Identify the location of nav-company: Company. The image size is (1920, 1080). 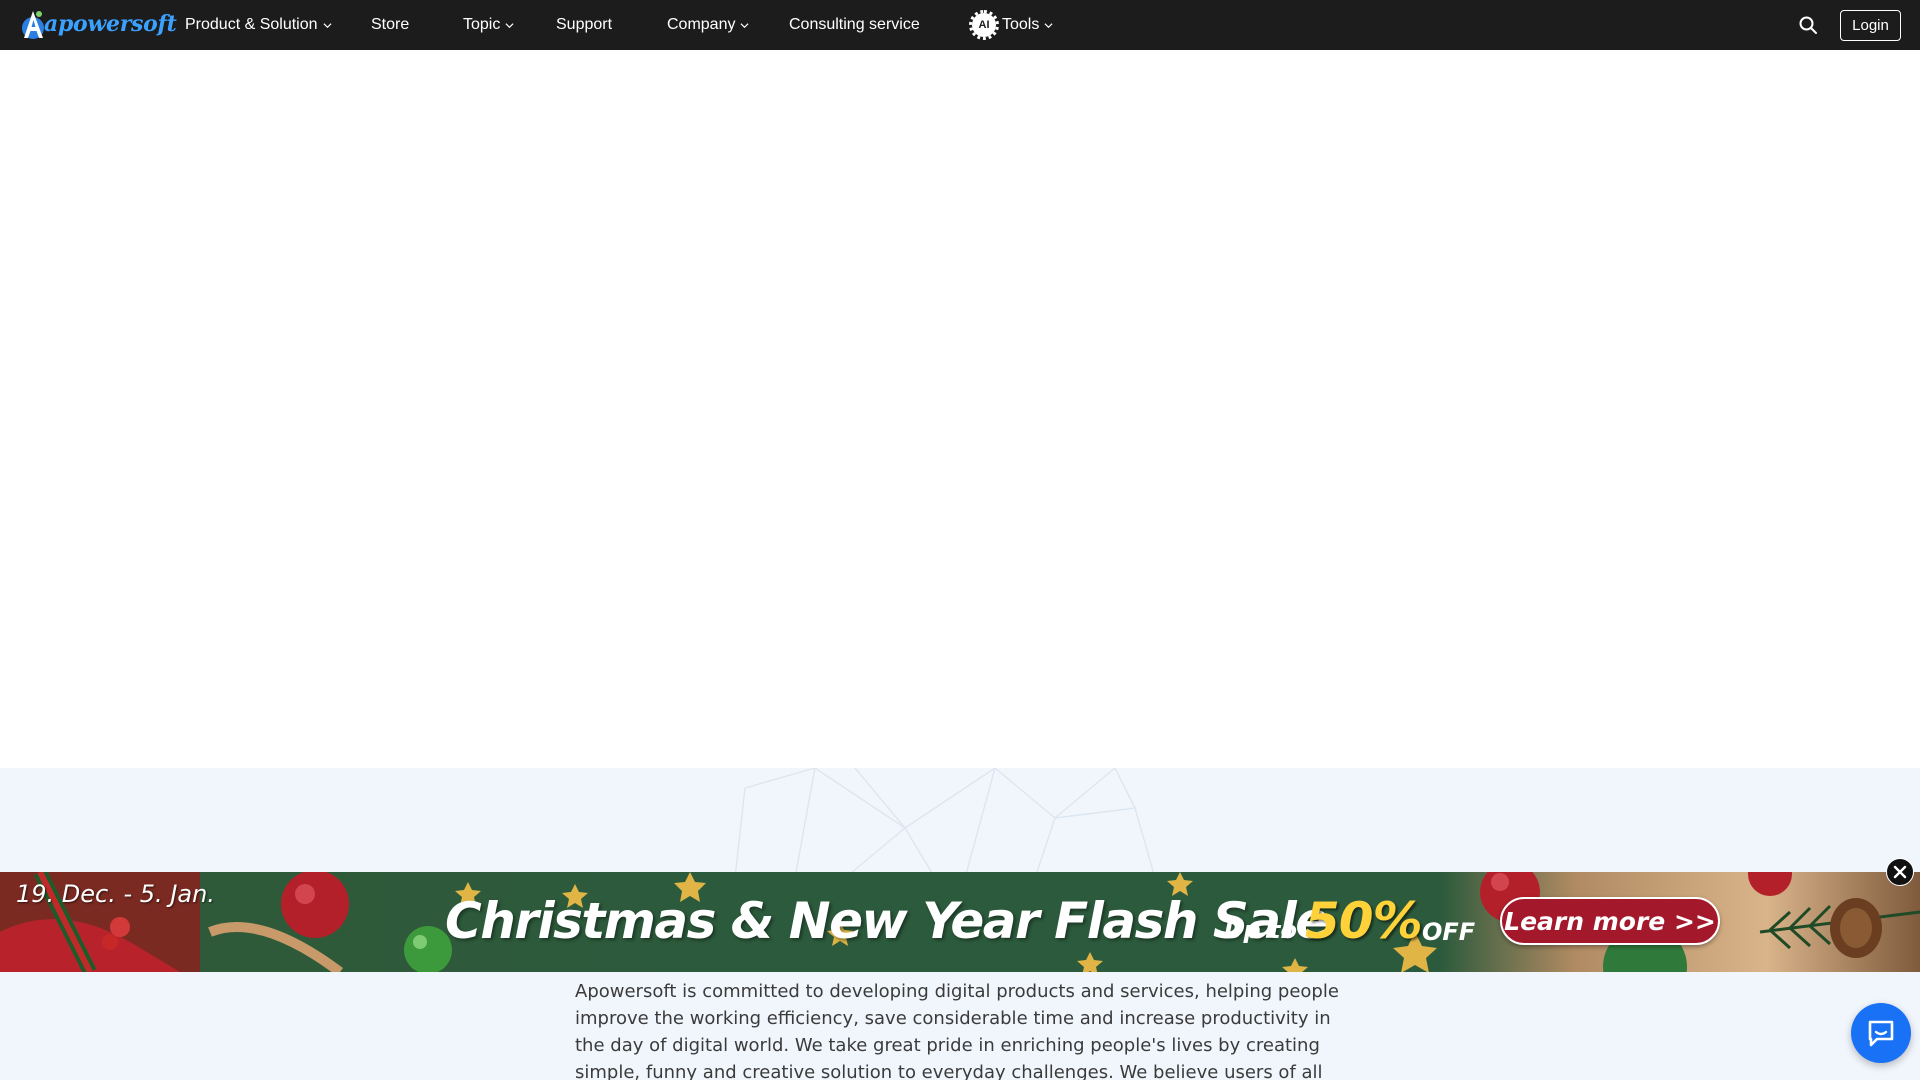
(708, 25).